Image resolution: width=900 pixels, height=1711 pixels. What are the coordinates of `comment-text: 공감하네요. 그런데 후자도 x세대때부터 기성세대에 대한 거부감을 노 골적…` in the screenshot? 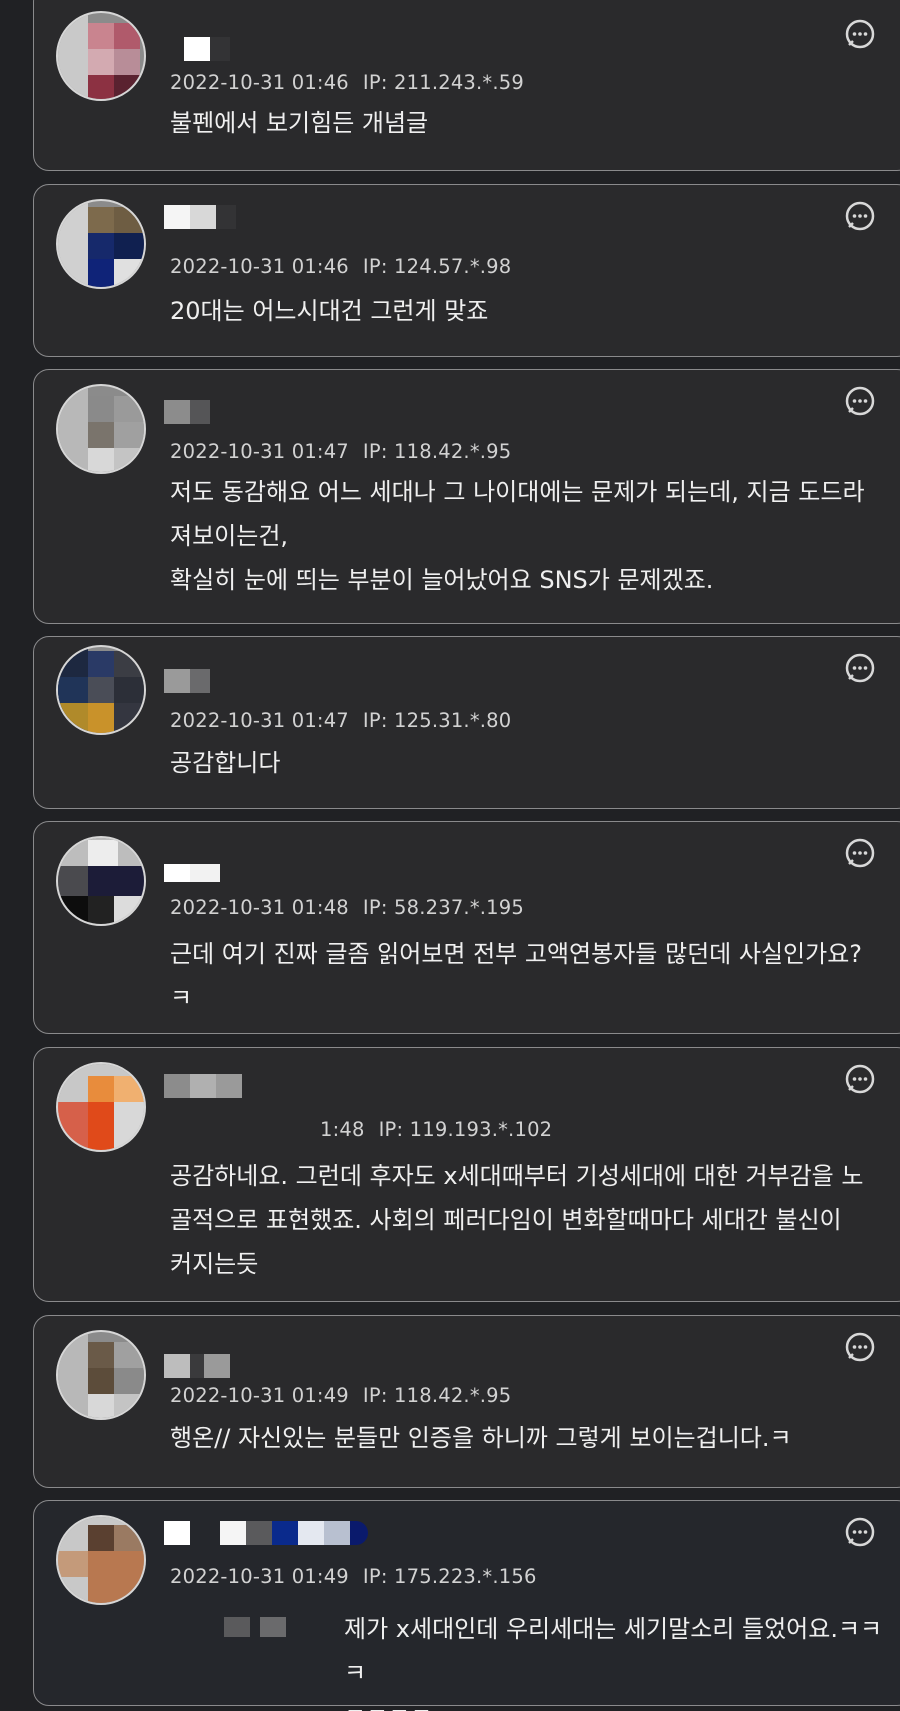 It's located at (517, 1220).